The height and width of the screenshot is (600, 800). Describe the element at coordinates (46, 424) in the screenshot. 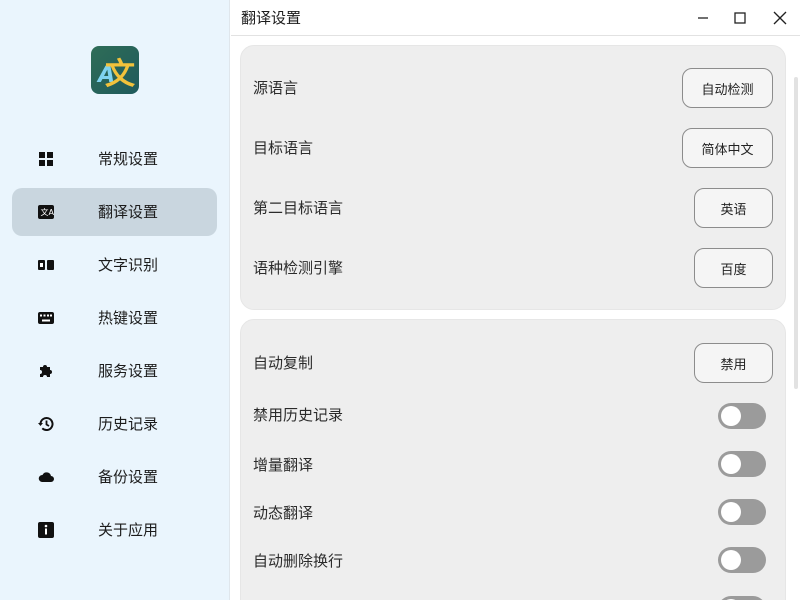

I see `history-icon` at that location.